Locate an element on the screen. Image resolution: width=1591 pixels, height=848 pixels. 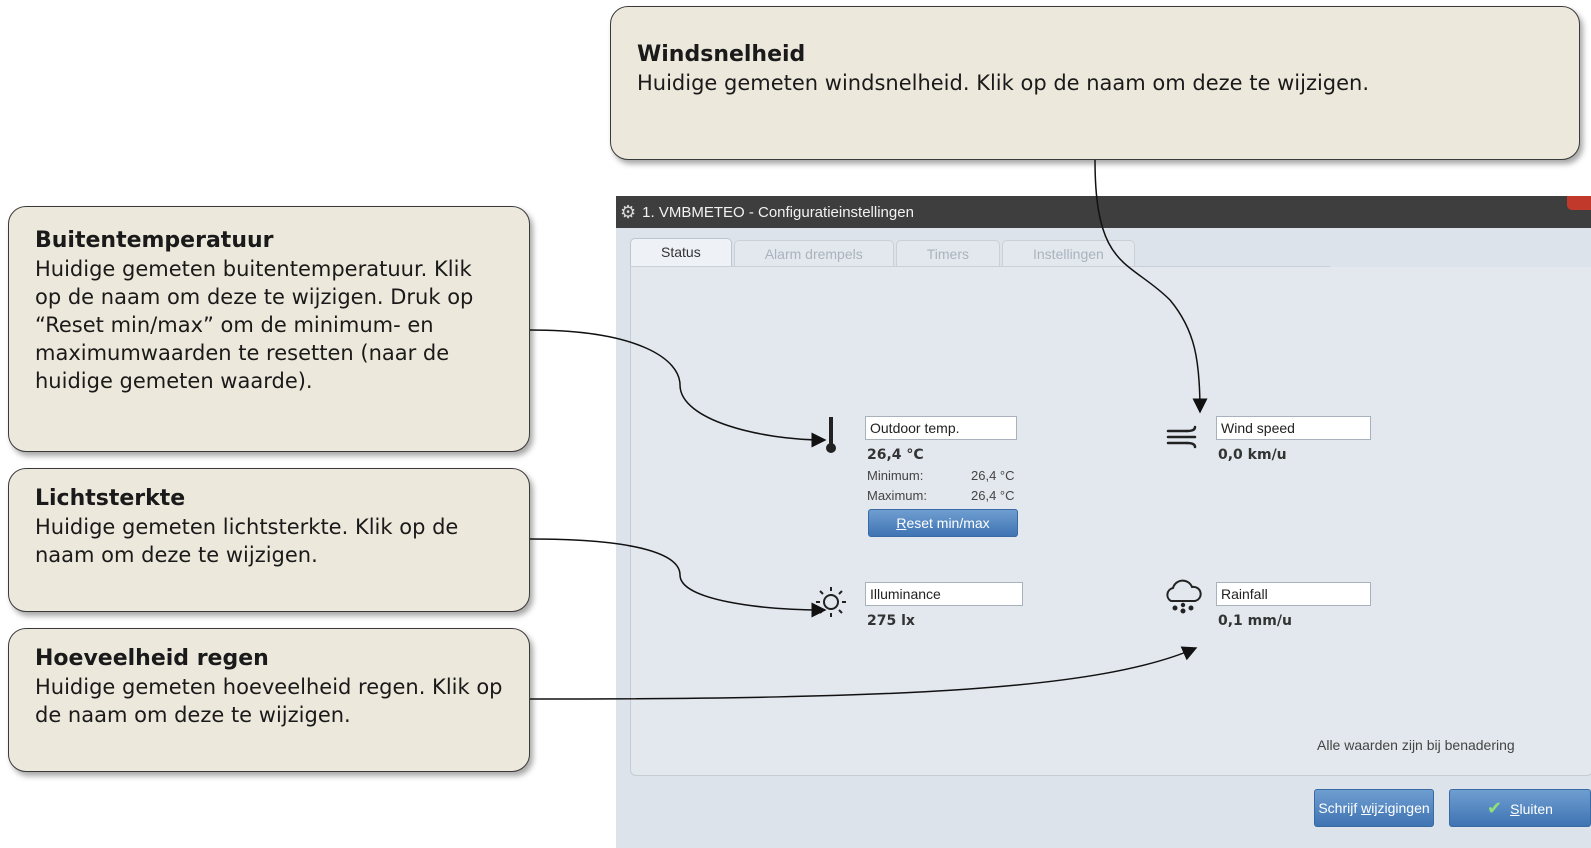
title-bar: ⚙ 1. VMBMETEO - Configuratieinstellingen is located at coordinates (1103, 212).